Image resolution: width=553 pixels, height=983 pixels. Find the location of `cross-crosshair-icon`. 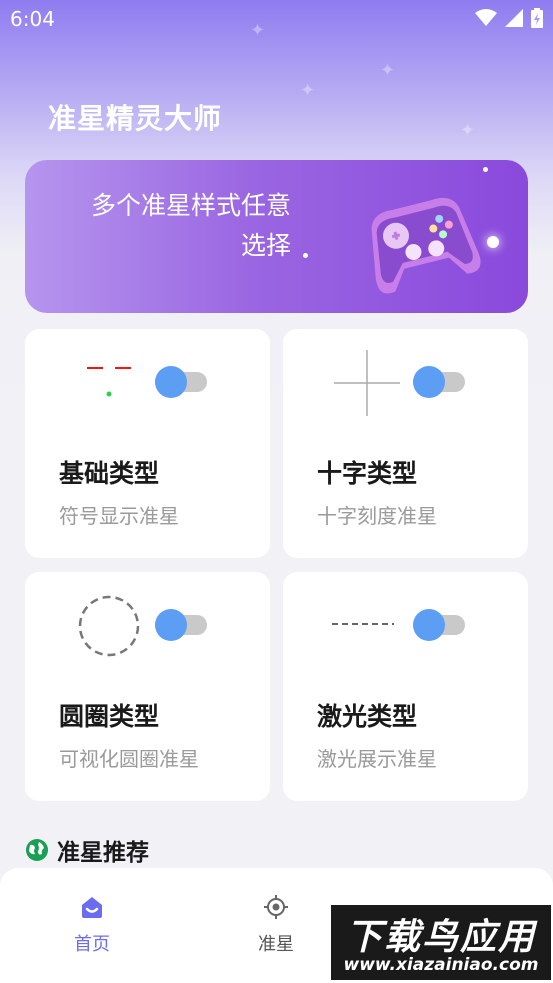

cross-crosshair-icon is located at coordinates (367, 383).